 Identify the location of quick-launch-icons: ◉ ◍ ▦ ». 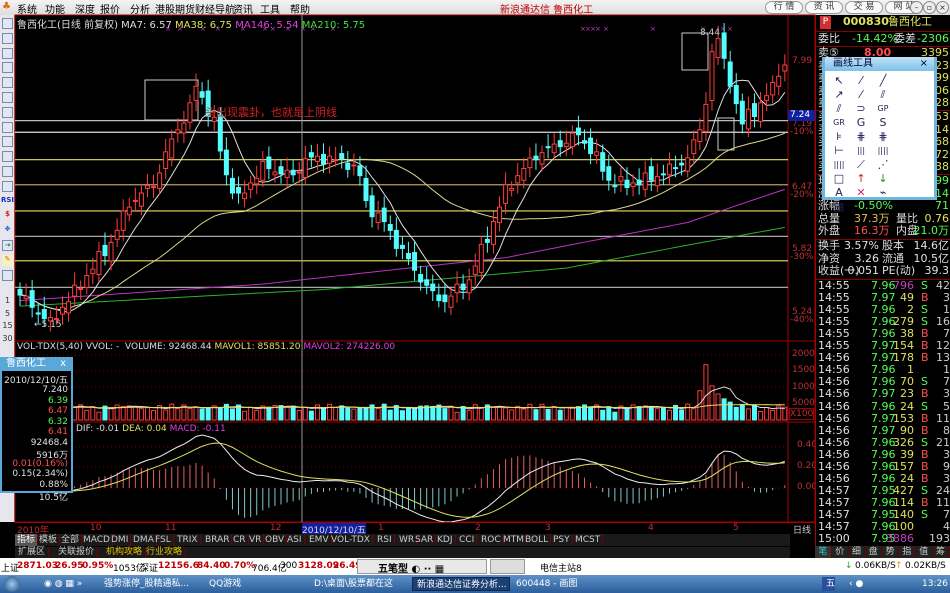
(61, 584).